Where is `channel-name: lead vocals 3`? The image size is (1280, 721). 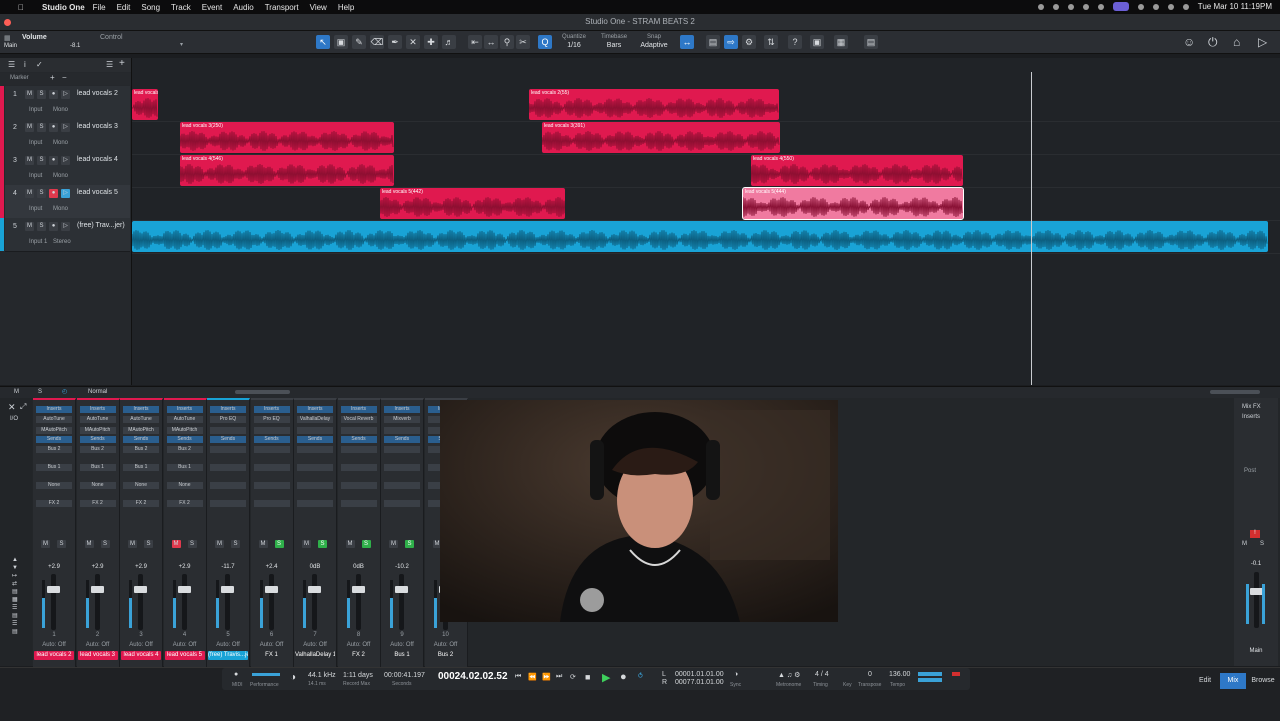
channel-name: lead vocals 3 is located at coordinates (97, 655).